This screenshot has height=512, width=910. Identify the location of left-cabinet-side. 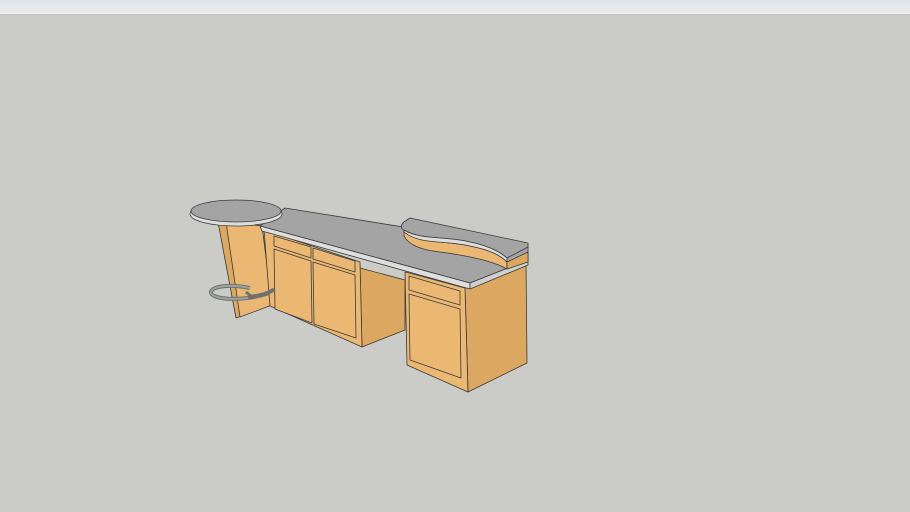
(382, 307).